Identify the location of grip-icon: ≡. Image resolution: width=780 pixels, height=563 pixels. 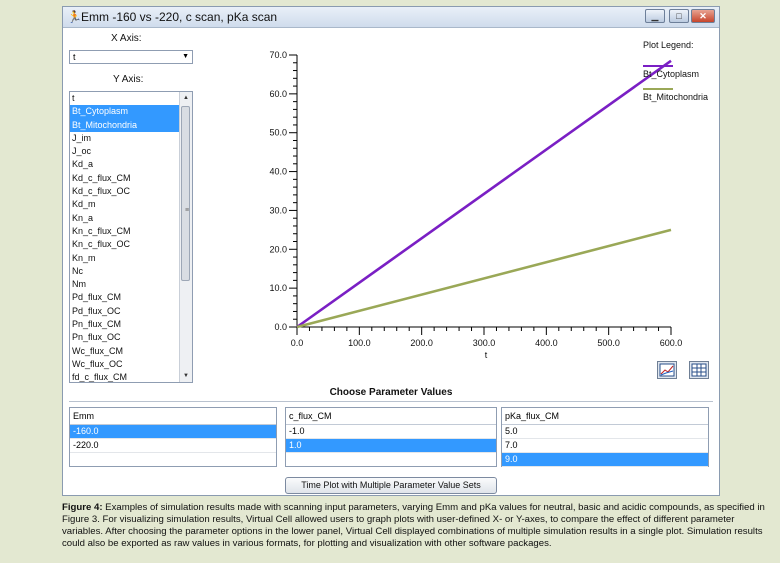
(187, 210).